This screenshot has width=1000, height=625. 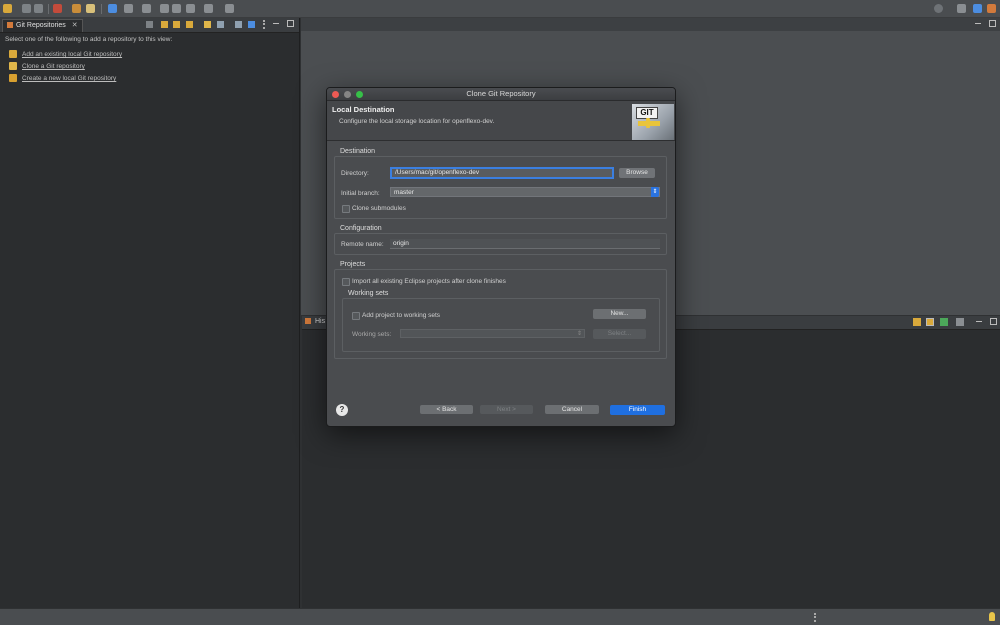 I want to click on add-repo-icon, so click(x=13, y=54).